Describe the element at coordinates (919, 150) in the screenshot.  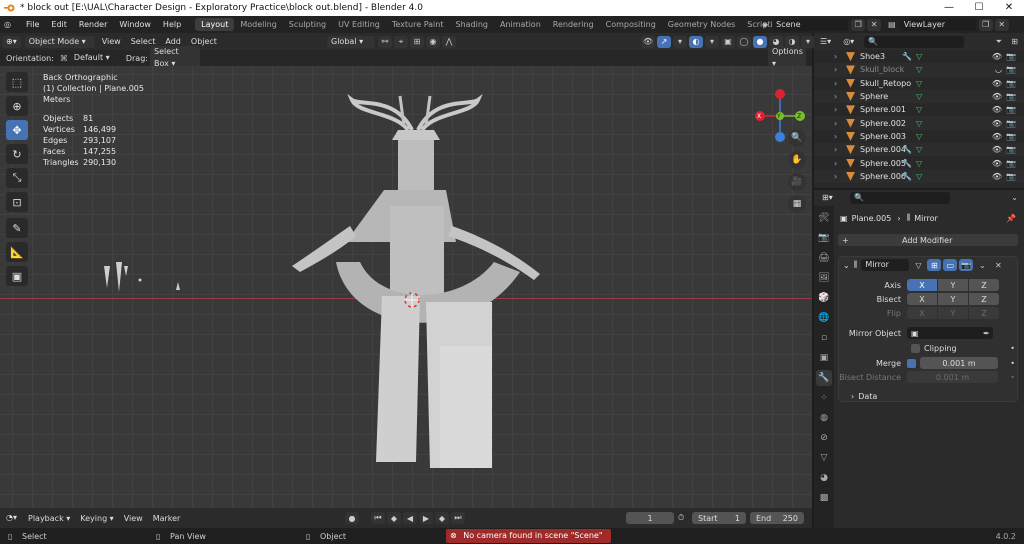
I see `outliner-row: › Sphere.004 🔧 ▽ 👁 📷` at that location.